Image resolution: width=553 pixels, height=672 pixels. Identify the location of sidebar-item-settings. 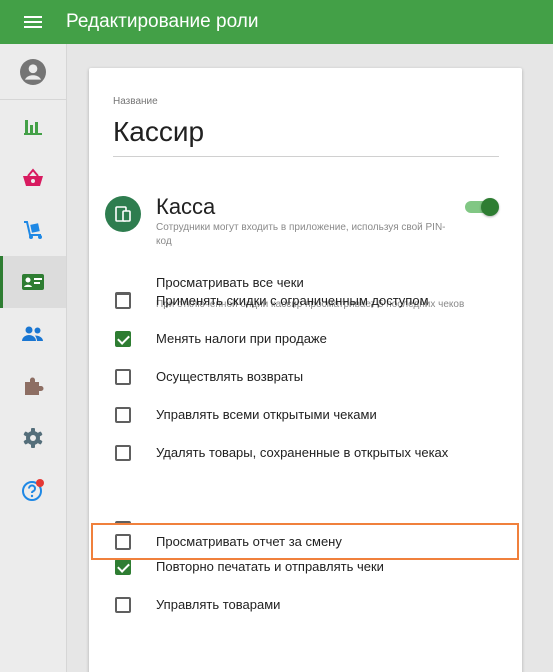
(33, 438).